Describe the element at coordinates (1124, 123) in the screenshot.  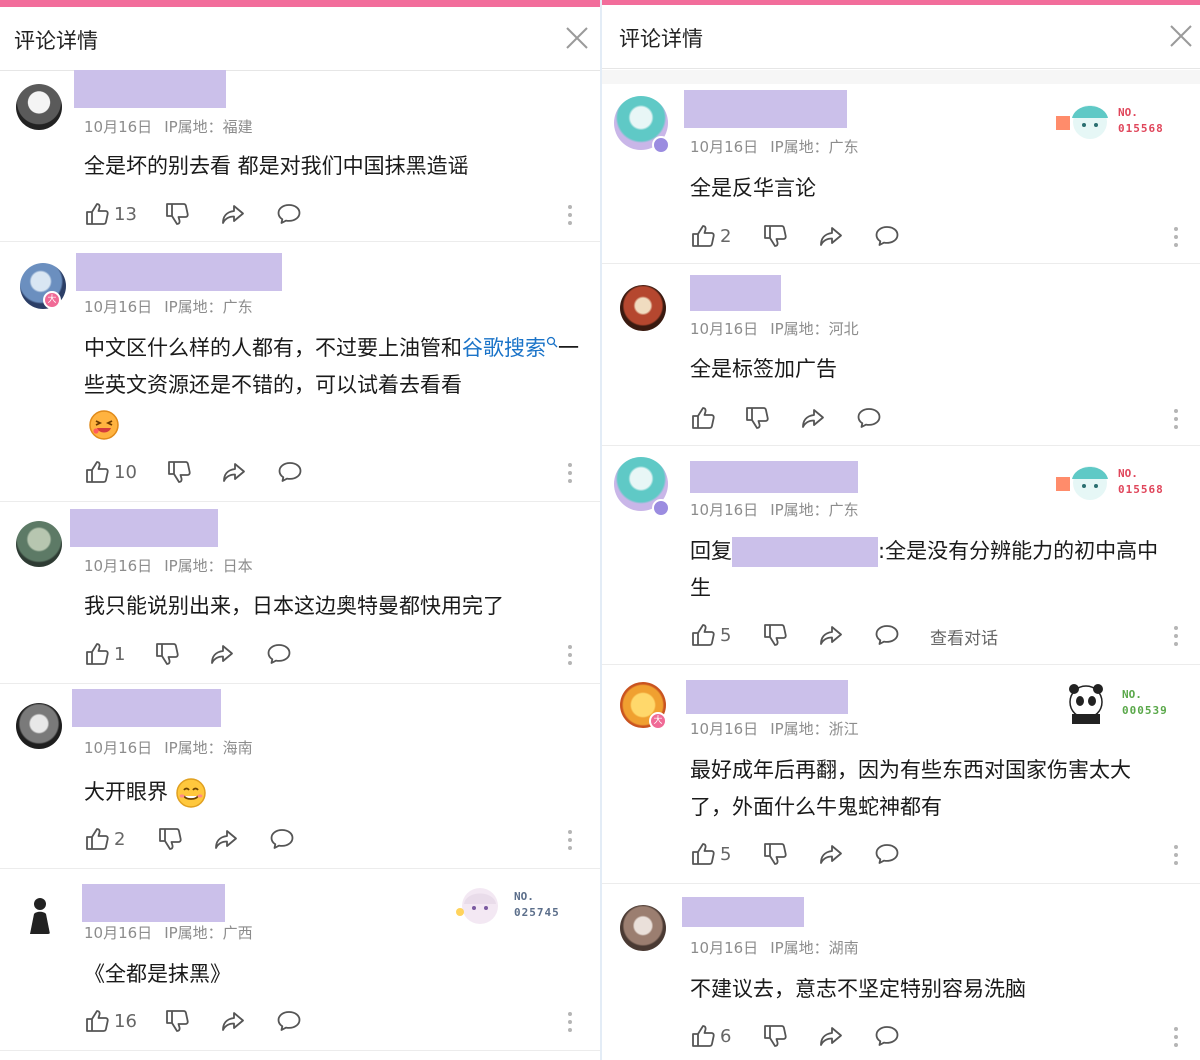
I see `fan-number-badge: NO. 015568` at that location.